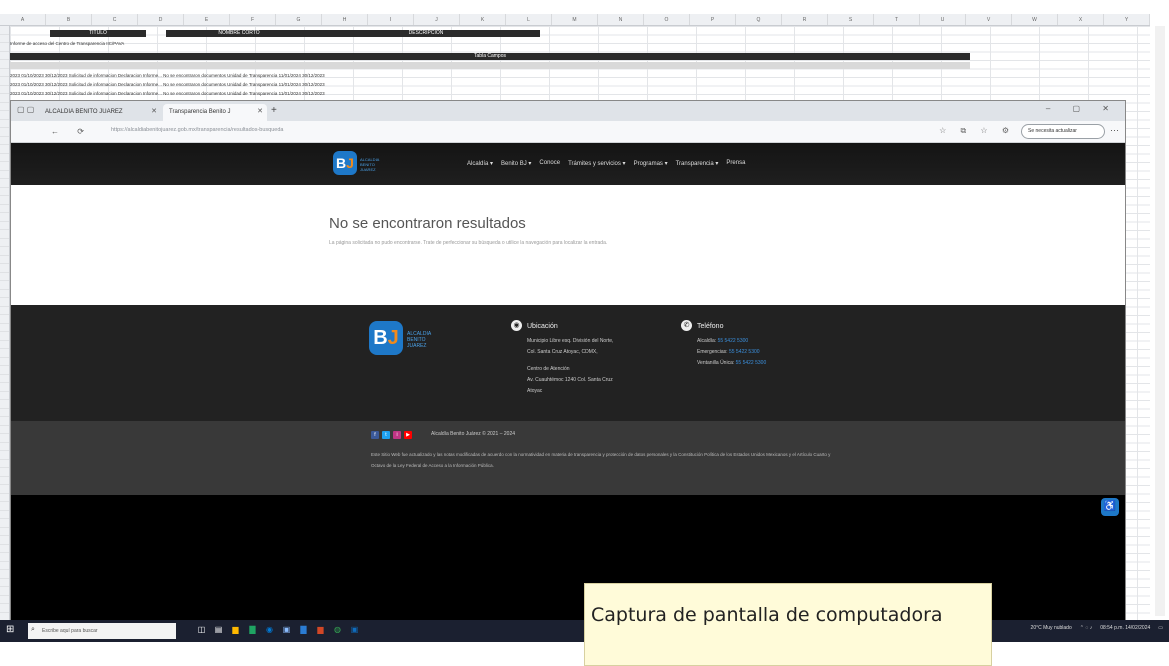 This screenshot has width=1169, height=666. What do you see at coordinates (207, 19) in the screenshot?
I see `column-header: E` at bounding box center [207, 19].